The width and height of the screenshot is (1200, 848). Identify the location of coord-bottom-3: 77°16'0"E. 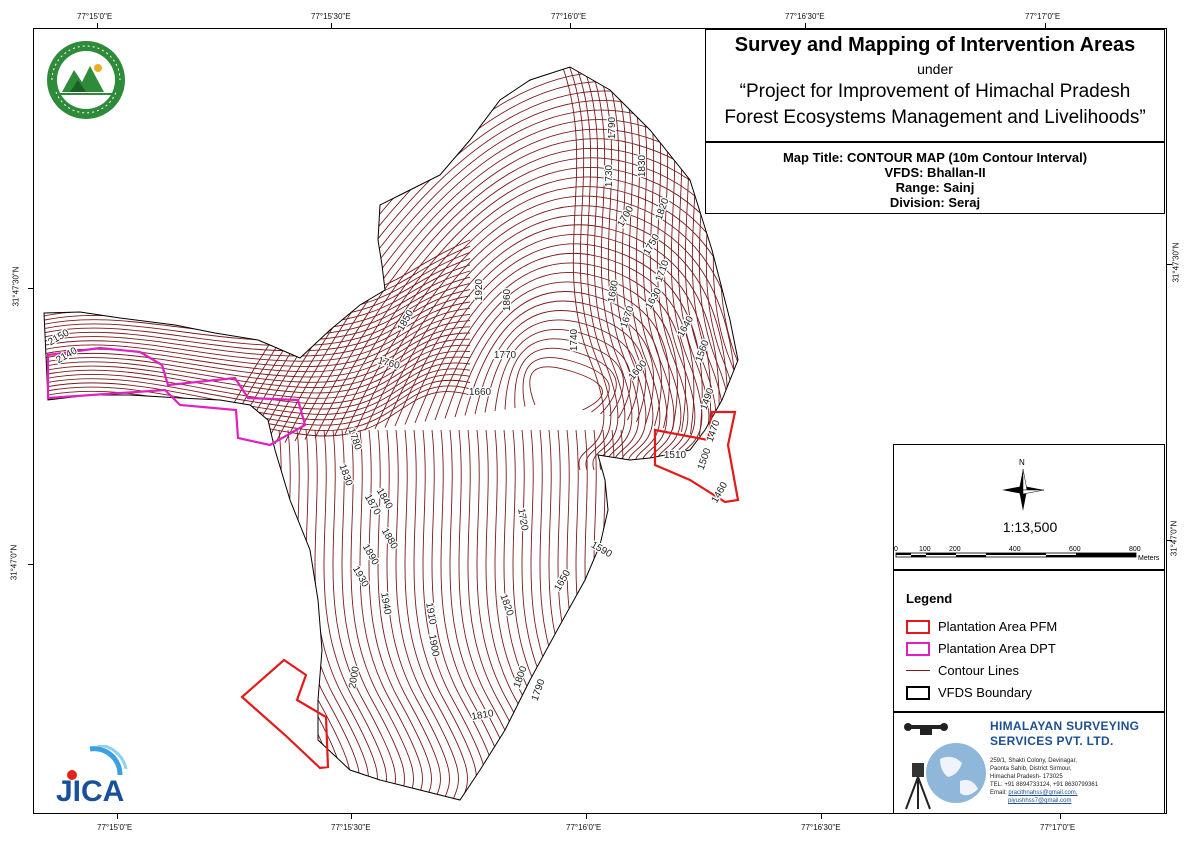
(584, 827).